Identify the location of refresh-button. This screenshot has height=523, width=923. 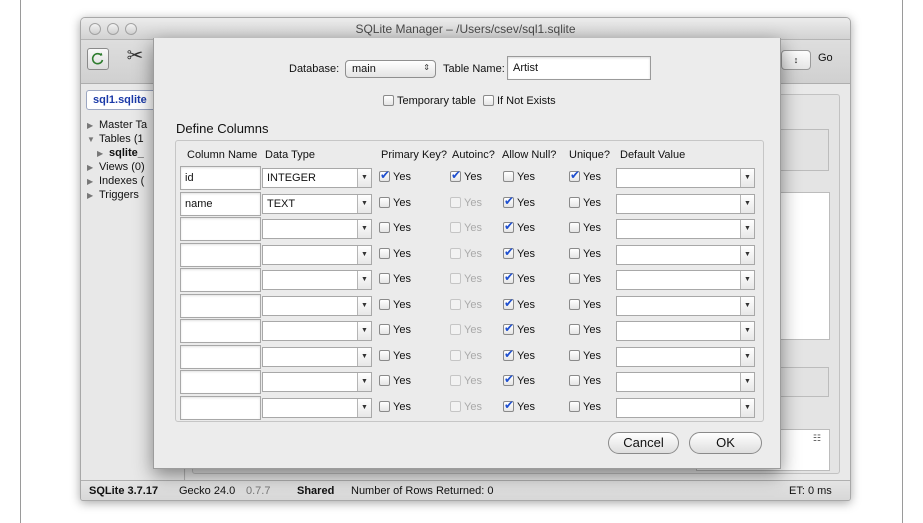
(98, 59).